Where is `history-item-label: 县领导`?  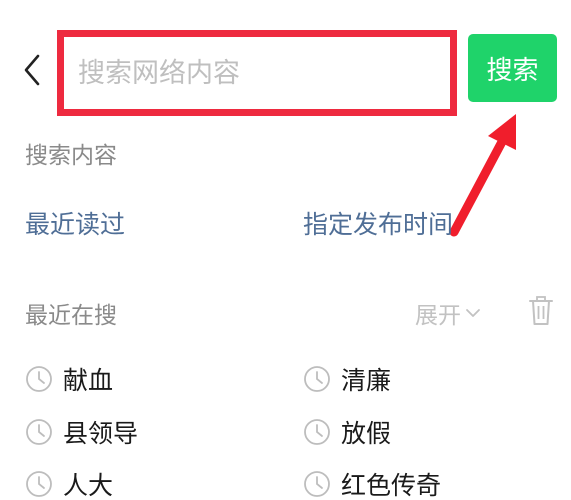
history-item-label: 县领导 is located at coordinates (101, 433).